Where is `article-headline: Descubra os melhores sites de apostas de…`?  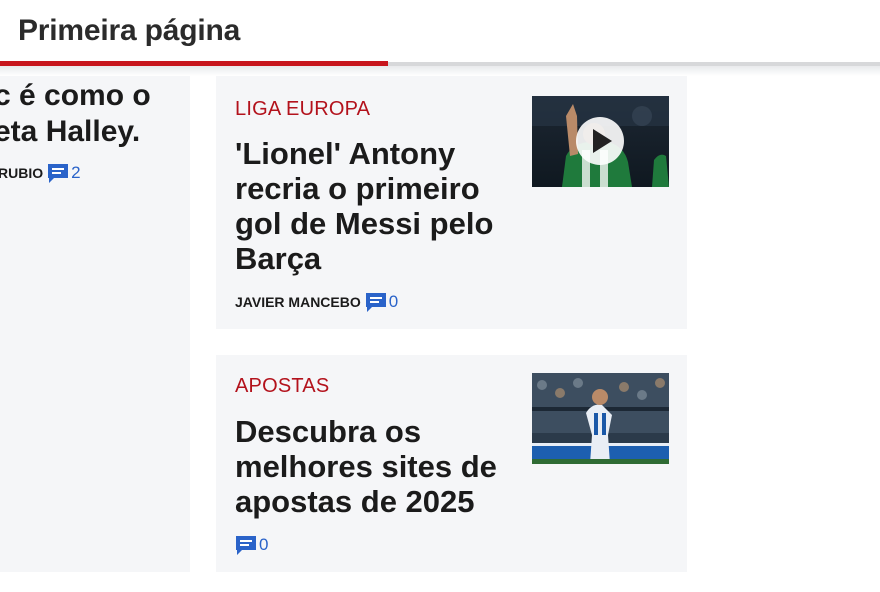
article-headline: Descubra os melhores sites de apostas de… is located at coordinates (375, 466).